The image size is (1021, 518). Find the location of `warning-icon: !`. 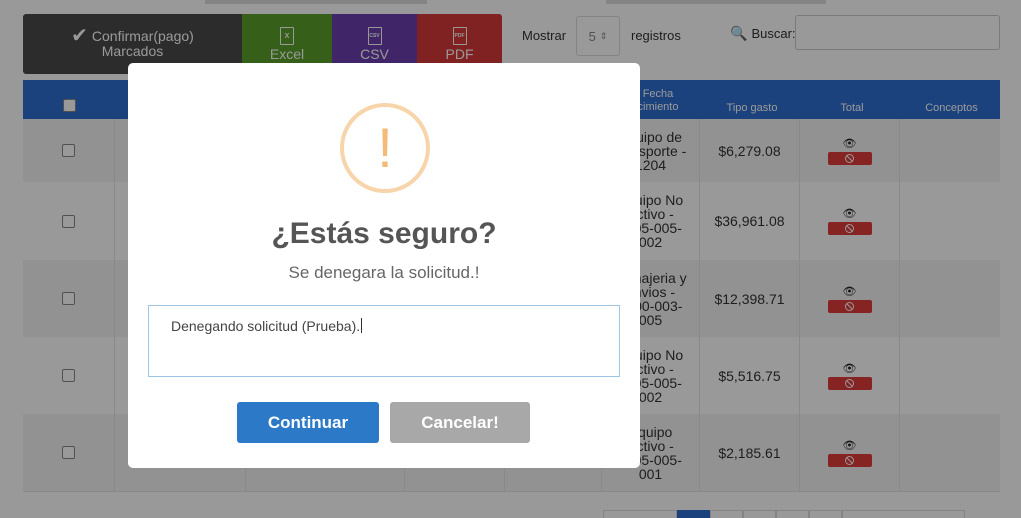

warning-icon: ! is located at coordinates (385, 148).